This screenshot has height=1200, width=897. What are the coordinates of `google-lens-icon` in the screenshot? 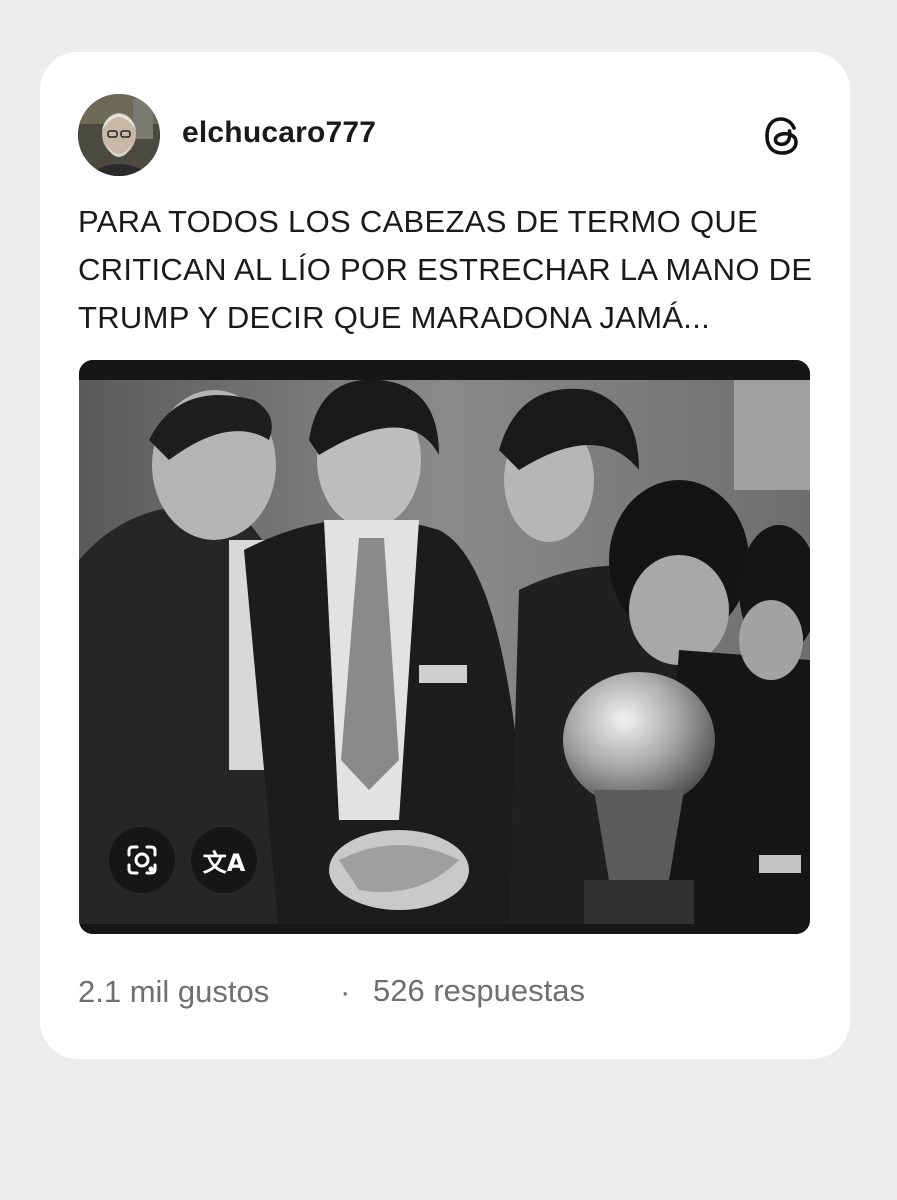 It's located at (142, 860).